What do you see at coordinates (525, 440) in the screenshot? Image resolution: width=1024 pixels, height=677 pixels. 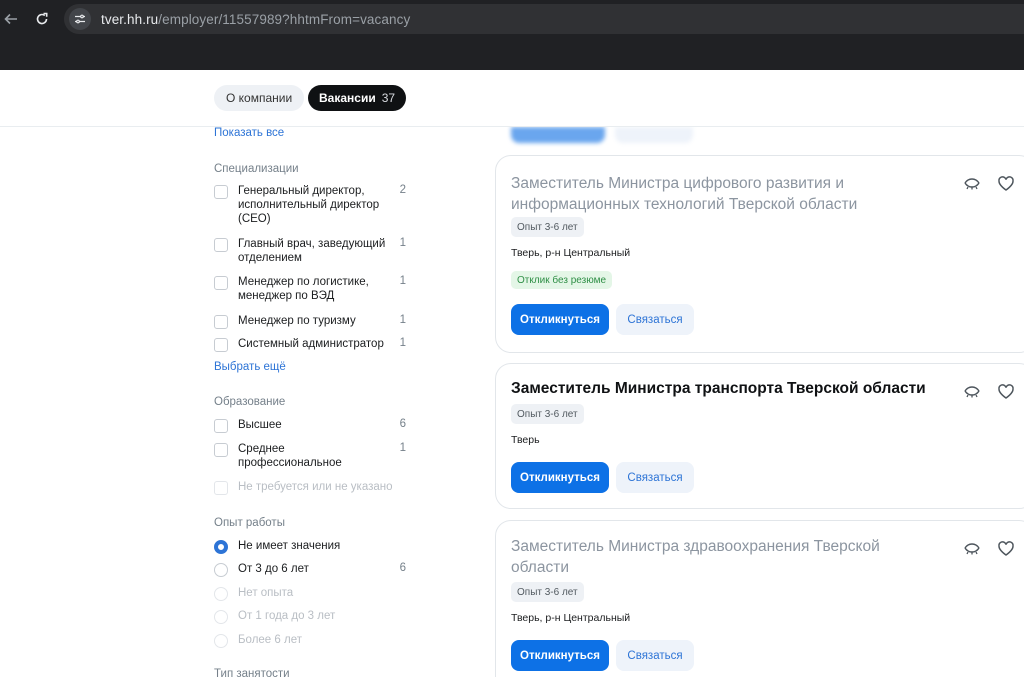 I see `vacancy-location: Тверь` at bounding box center [525, 440].